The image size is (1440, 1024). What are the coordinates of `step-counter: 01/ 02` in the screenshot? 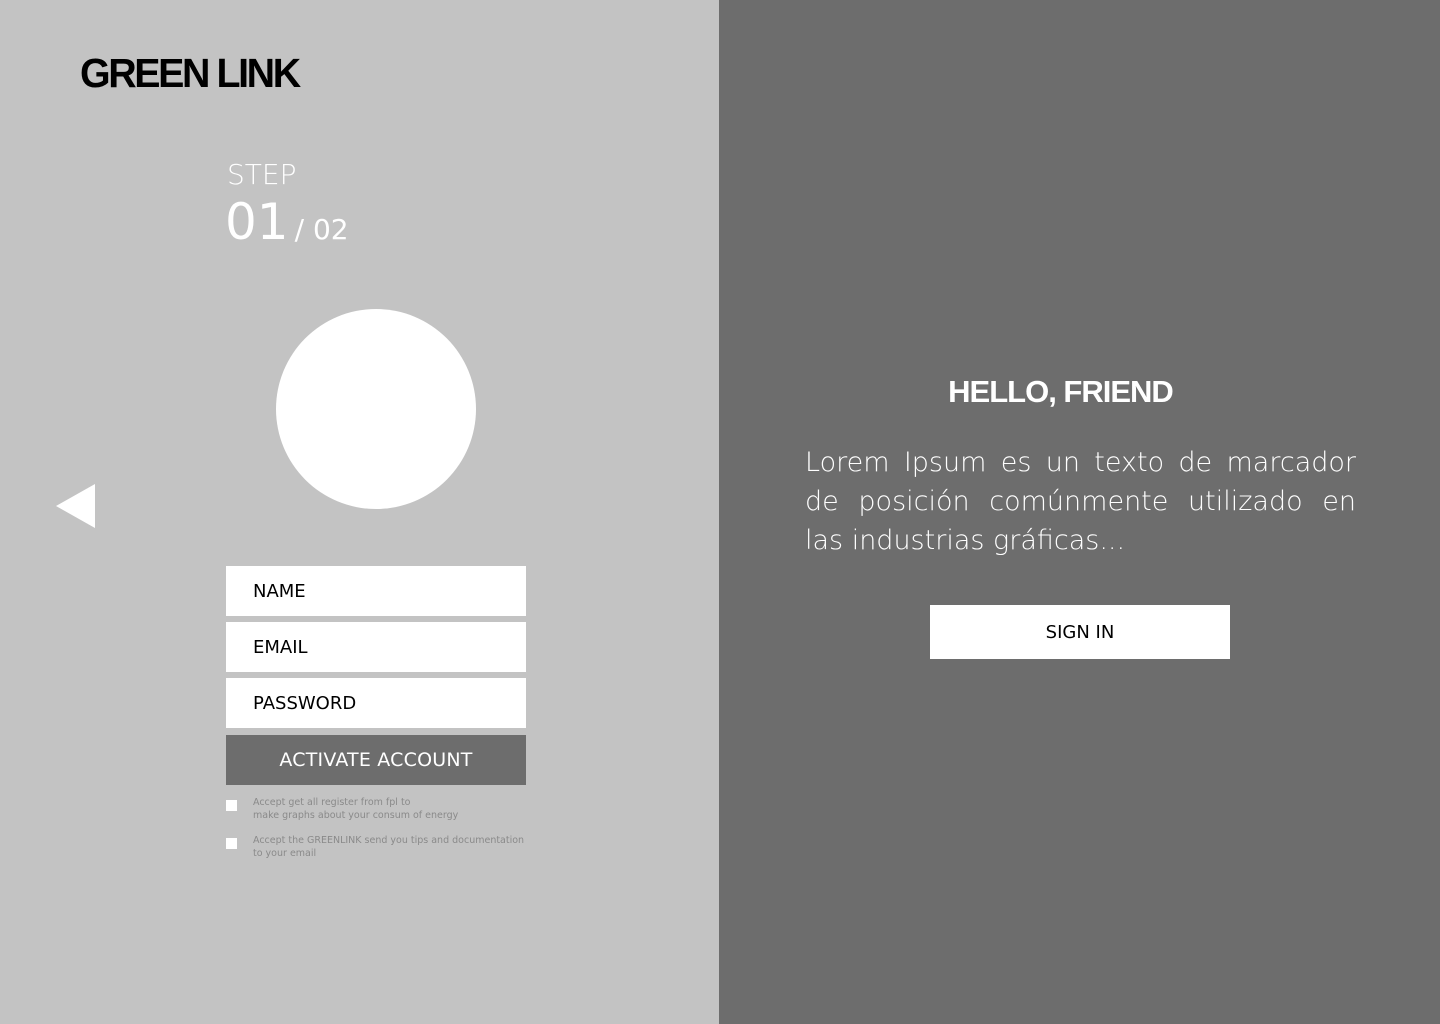 It's located at (287, 222).